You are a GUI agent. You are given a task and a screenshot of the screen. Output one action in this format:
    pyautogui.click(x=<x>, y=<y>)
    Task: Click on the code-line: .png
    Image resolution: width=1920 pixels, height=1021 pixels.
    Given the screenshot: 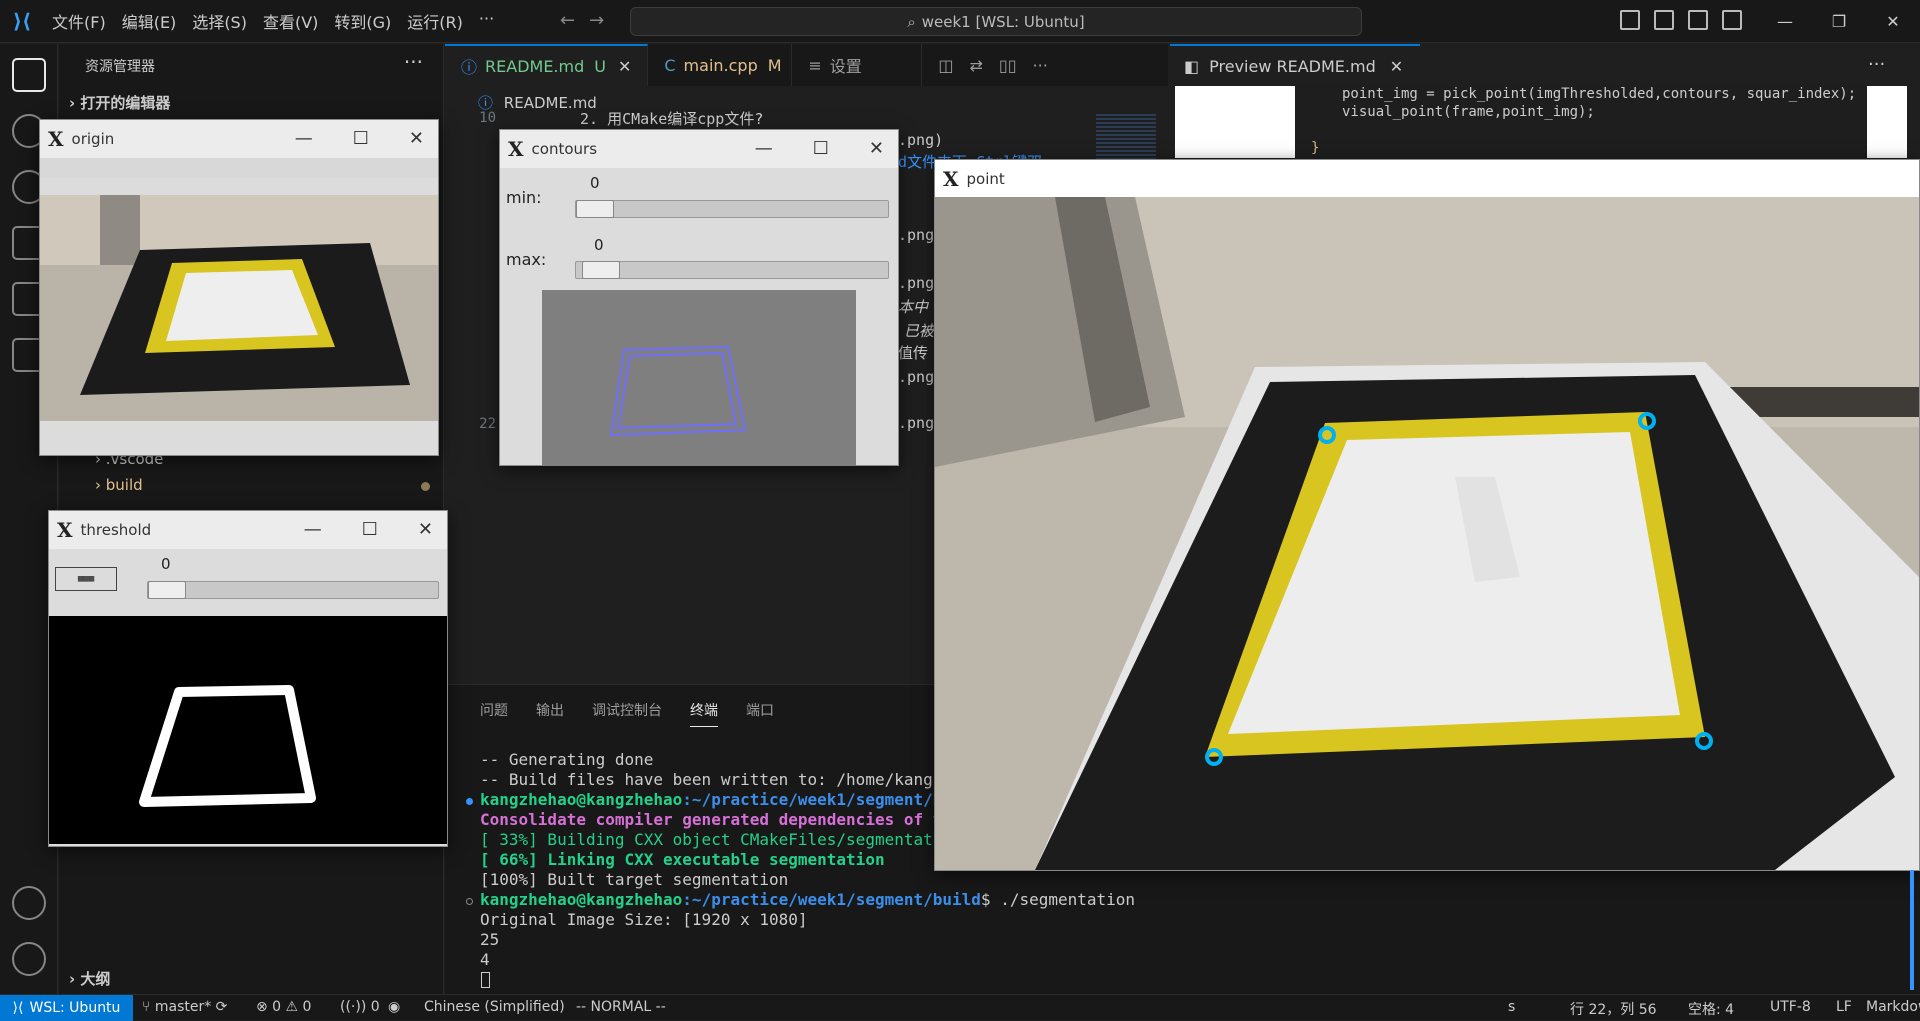 What is the action you would take?
    pyautogui.click(x=916, y=235)
    